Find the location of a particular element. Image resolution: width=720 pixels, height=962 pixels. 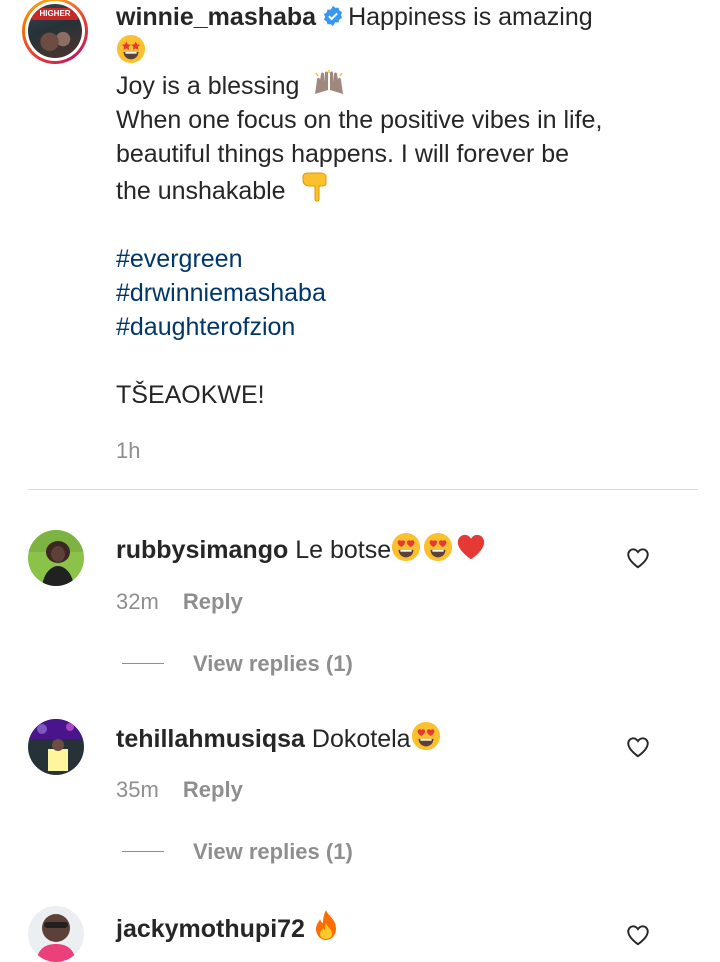

comment-3-username: jackymothupi72 is located at coordinates (210, 929).